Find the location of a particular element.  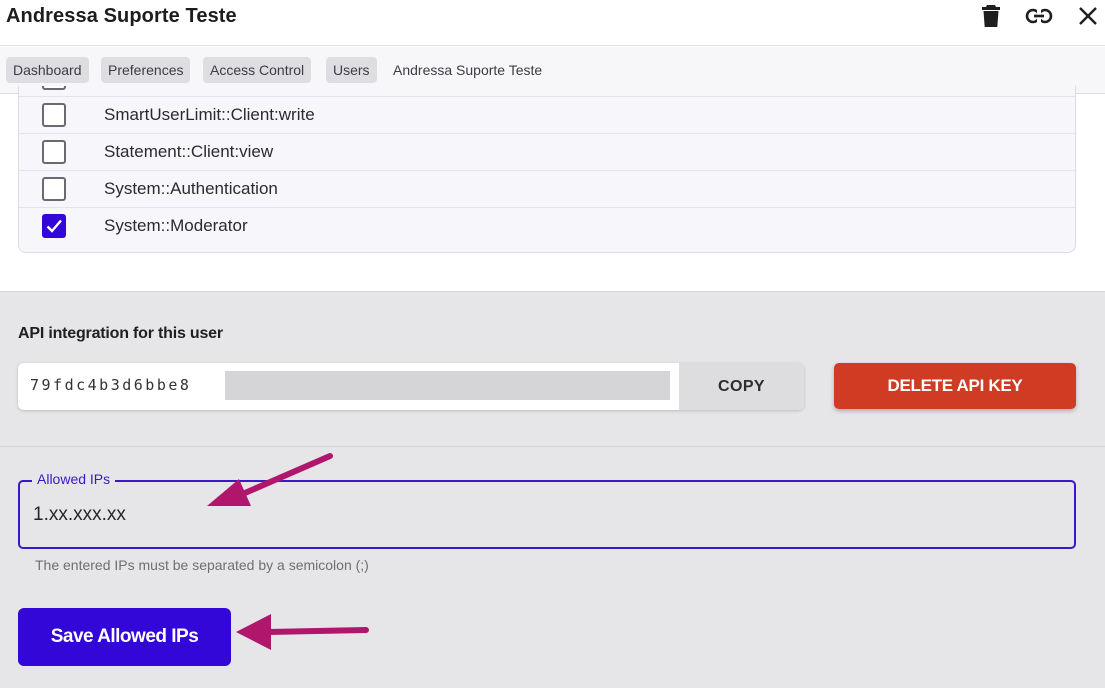

api-key-field: 79fdc4b3d6bbe8 COPY is located at coordinates (411, 386).